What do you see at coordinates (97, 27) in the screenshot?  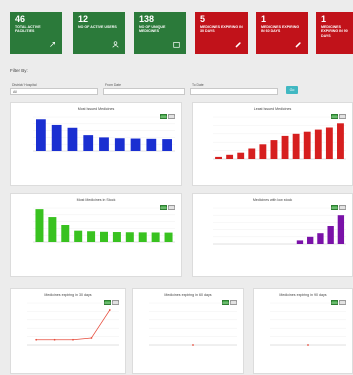 I see `kpi-label: NO OF ACTIVE USERS` at bounding box center [97, 27].